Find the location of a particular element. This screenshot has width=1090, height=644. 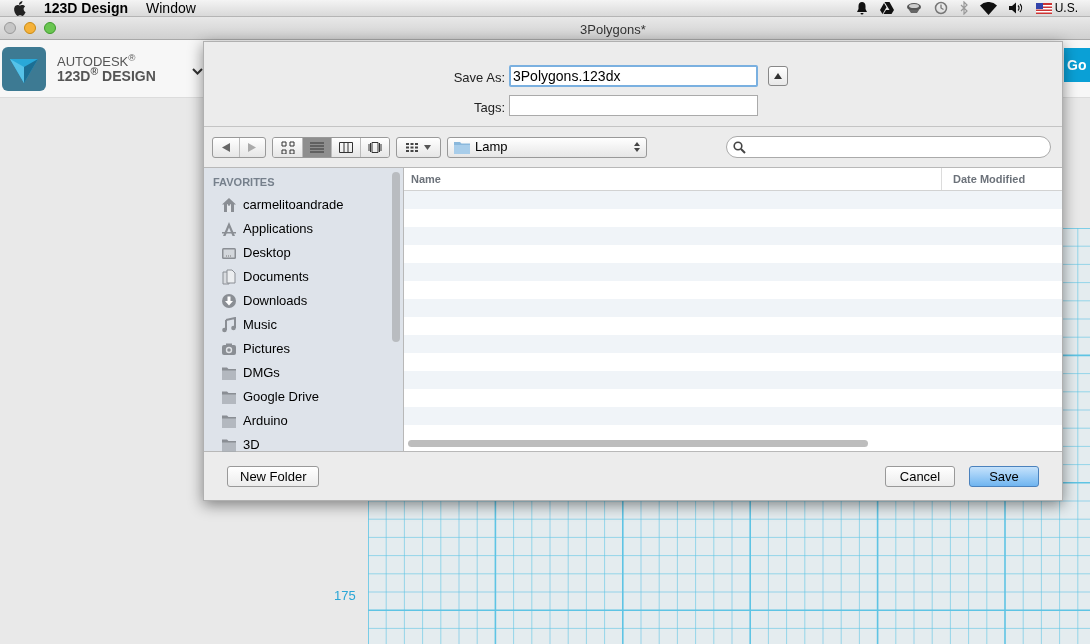

sidebar-item: Applications is located at coordinates (260, 228).